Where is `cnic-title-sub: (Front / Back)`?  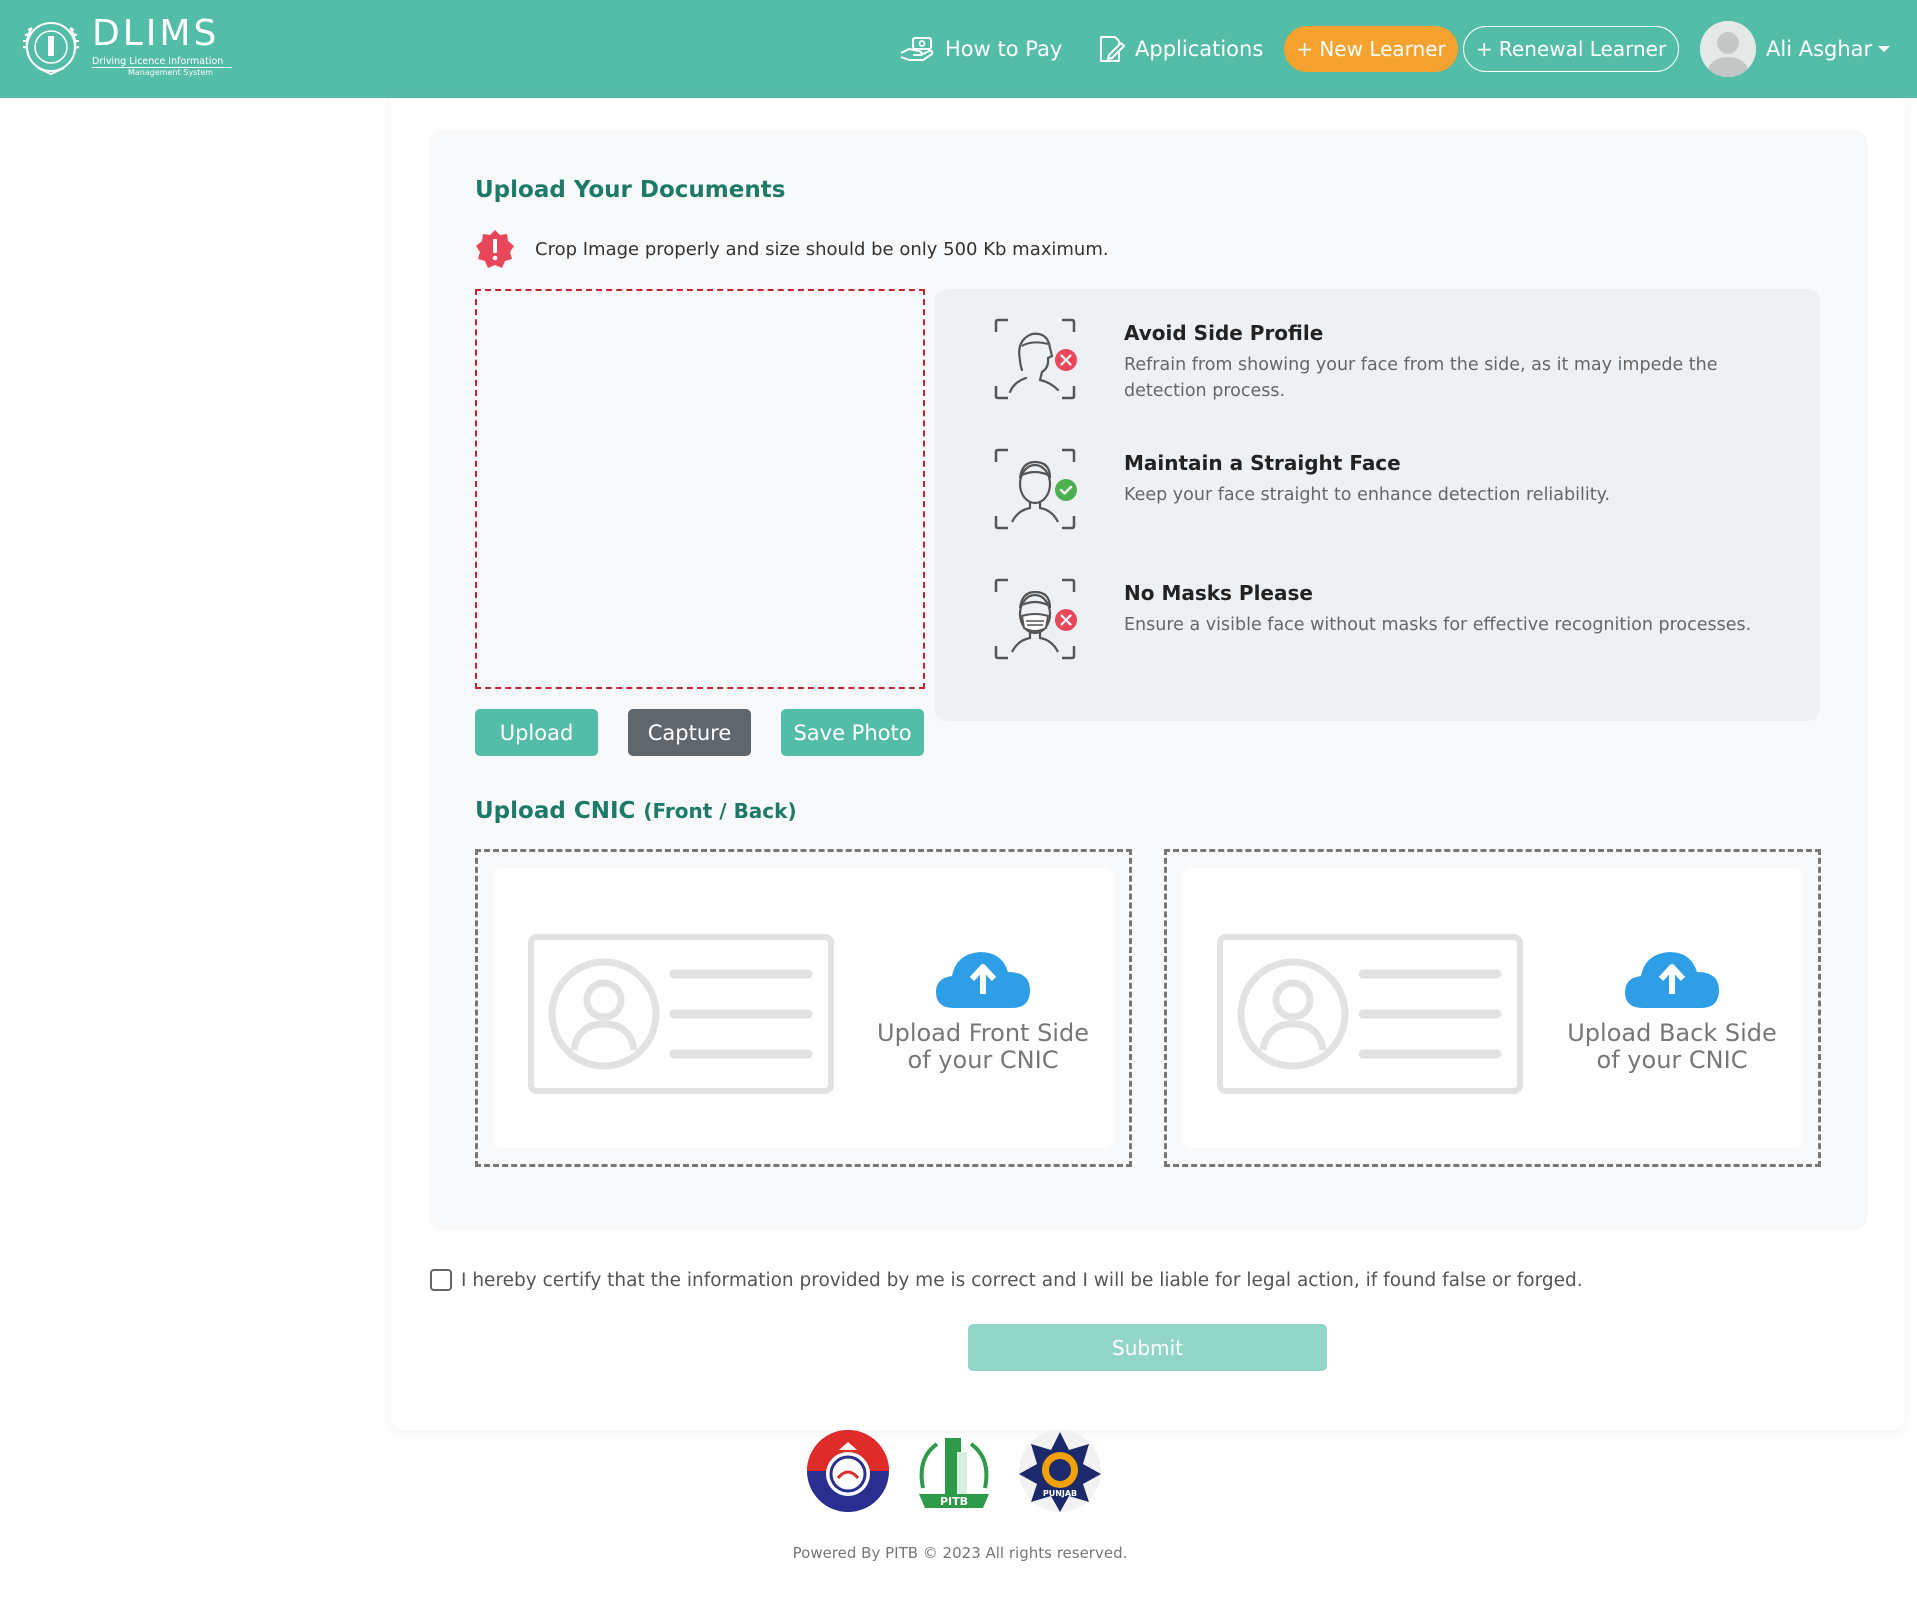
cnic-title-sub: (Front / Back) is located at coordinates (720, 811).